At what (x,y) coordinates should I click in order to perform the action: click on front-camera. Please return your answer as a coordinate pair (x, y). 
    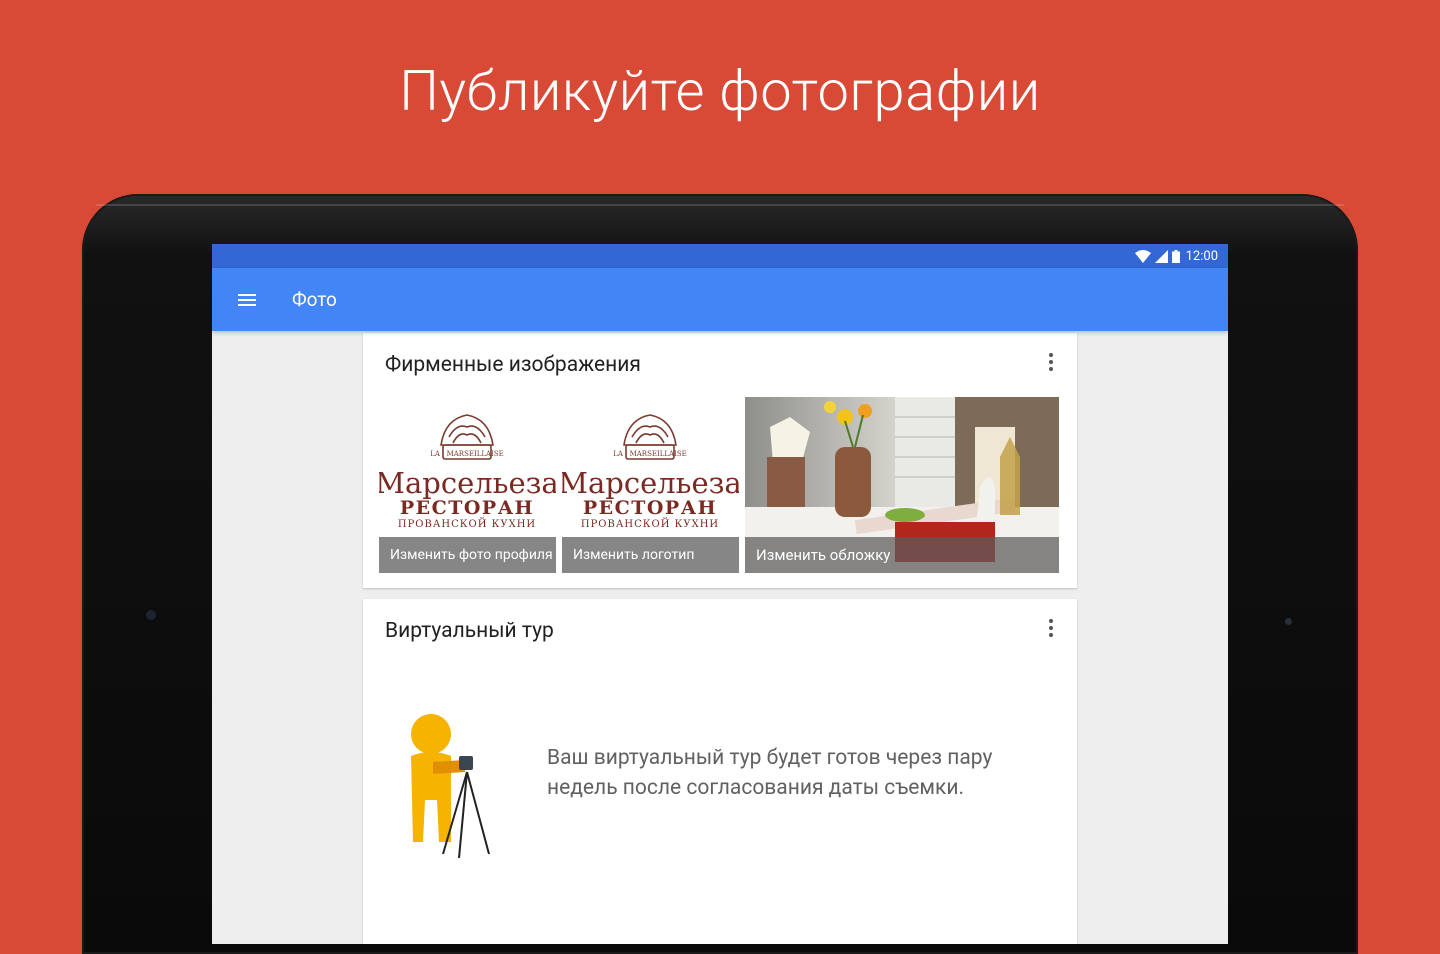
    Looking at the image, I should click on (151, 615).